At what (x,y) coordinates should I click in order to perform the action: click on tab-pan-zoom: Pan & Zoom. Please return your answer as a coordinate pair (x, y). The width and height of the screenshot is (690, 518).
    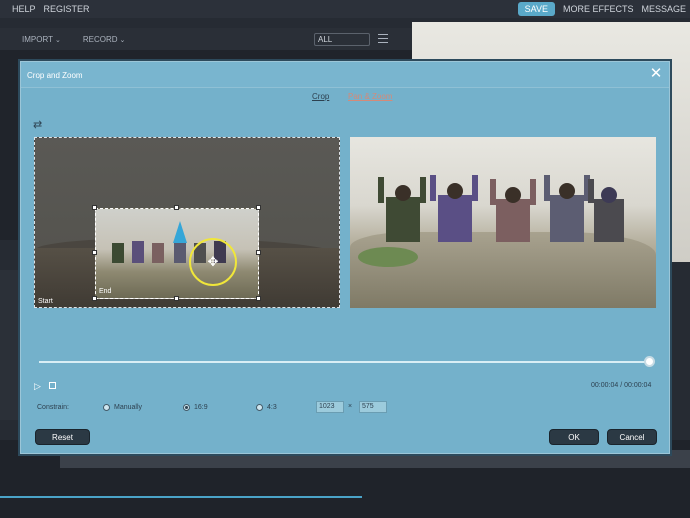
    Looking at the image, I should click on (370, 96).